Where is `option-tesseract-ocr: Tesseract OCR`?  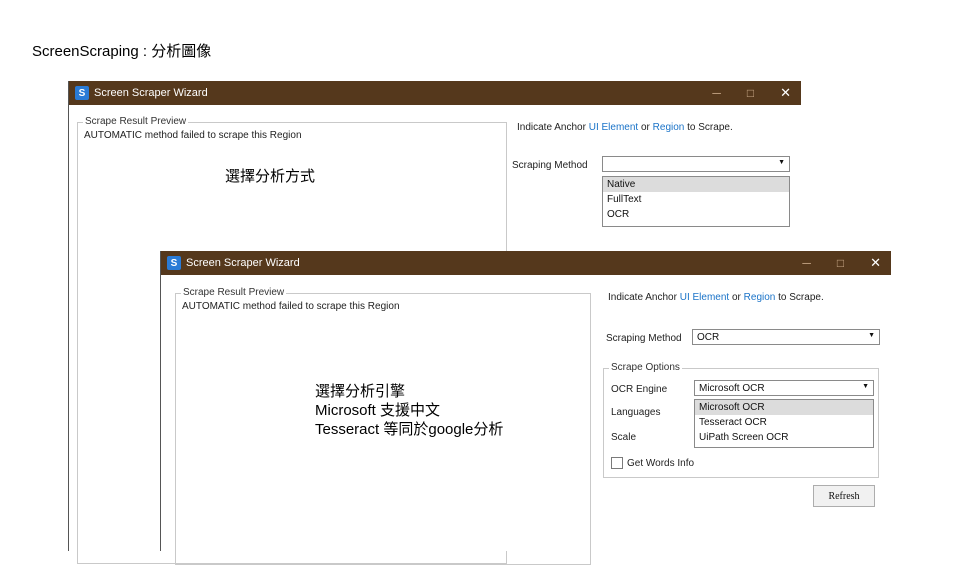
option-tesseract-ocr: Tesseract OCR is located at coordinates (784, 422).